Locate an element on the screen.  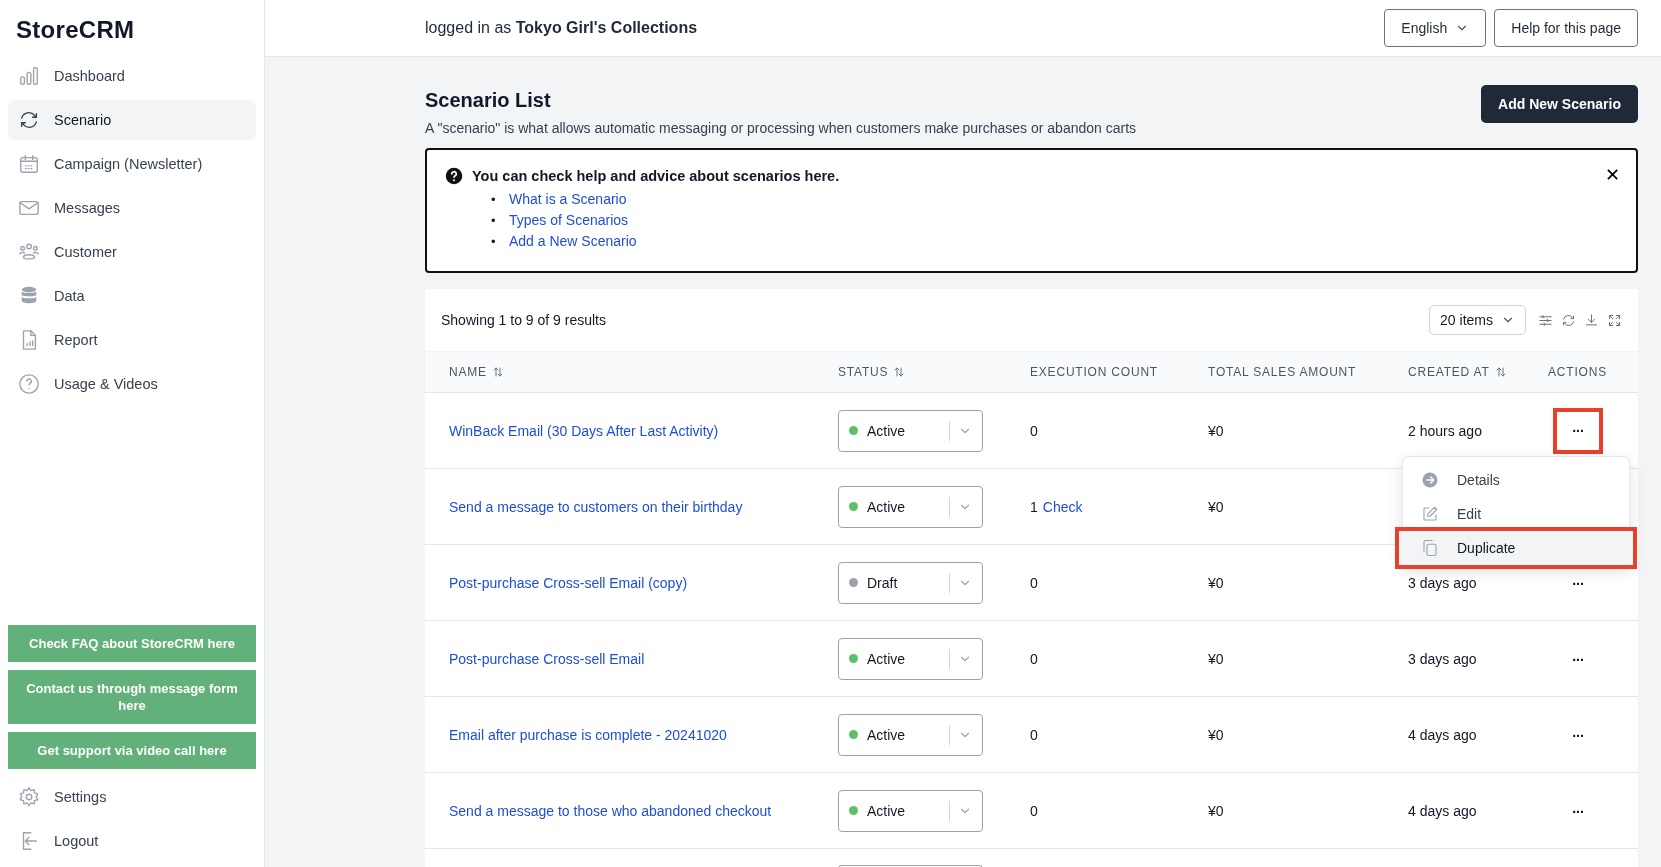
calendar-icon is located at coordinates (29, 164).